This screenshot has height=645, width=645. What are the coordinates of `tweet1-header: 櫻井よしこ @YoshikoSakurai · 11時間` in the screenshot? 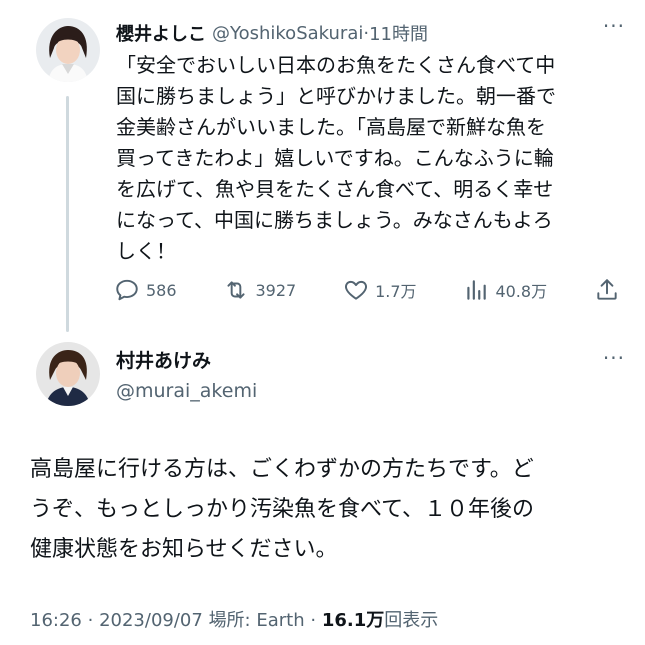 It's located at (370, 33).